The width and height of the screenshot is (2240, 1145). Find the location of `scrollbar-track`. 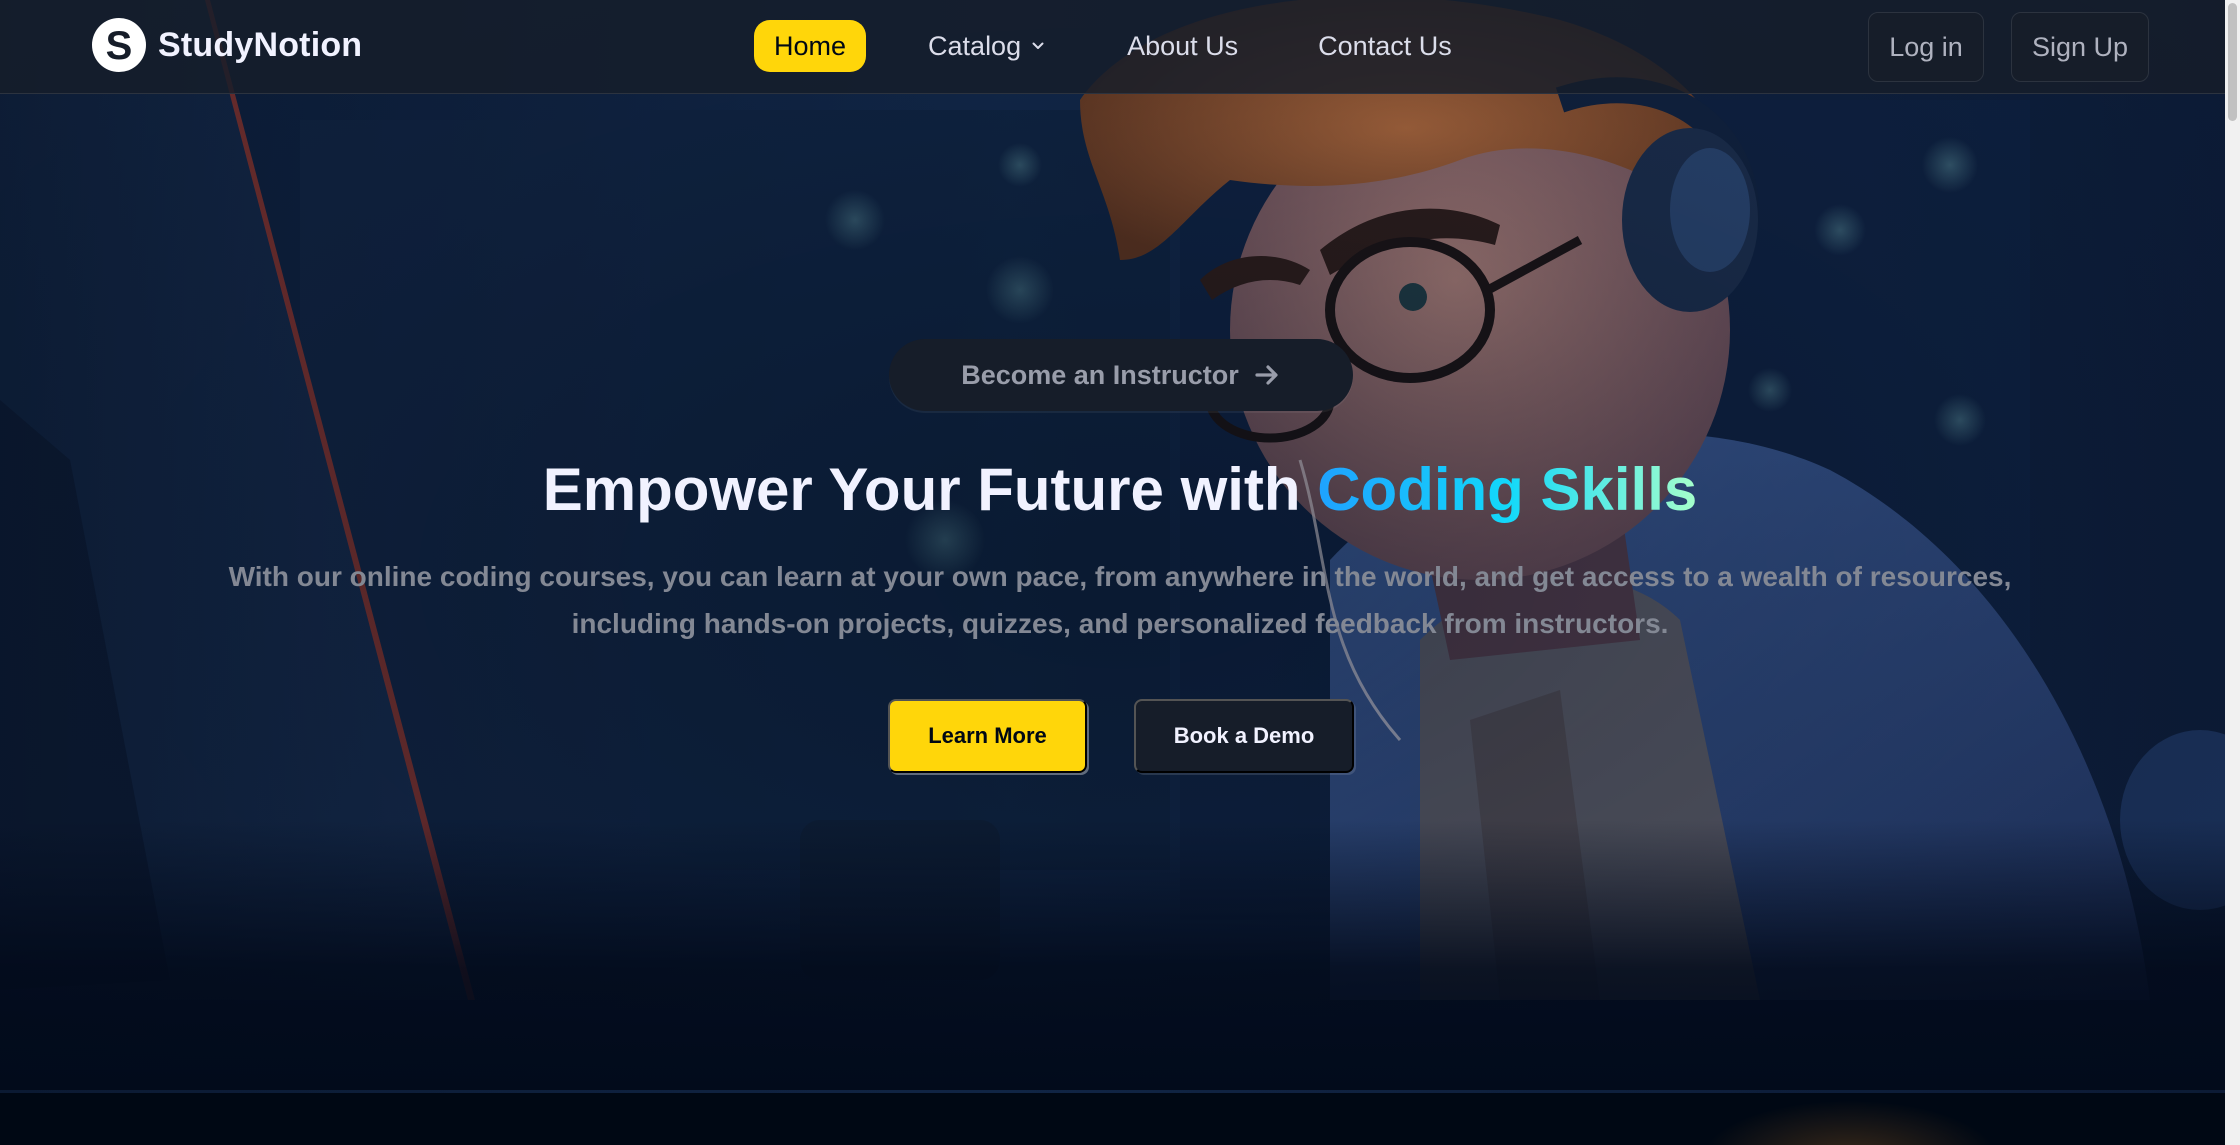

scrollbar-track is located at coordinates (2232, 572).